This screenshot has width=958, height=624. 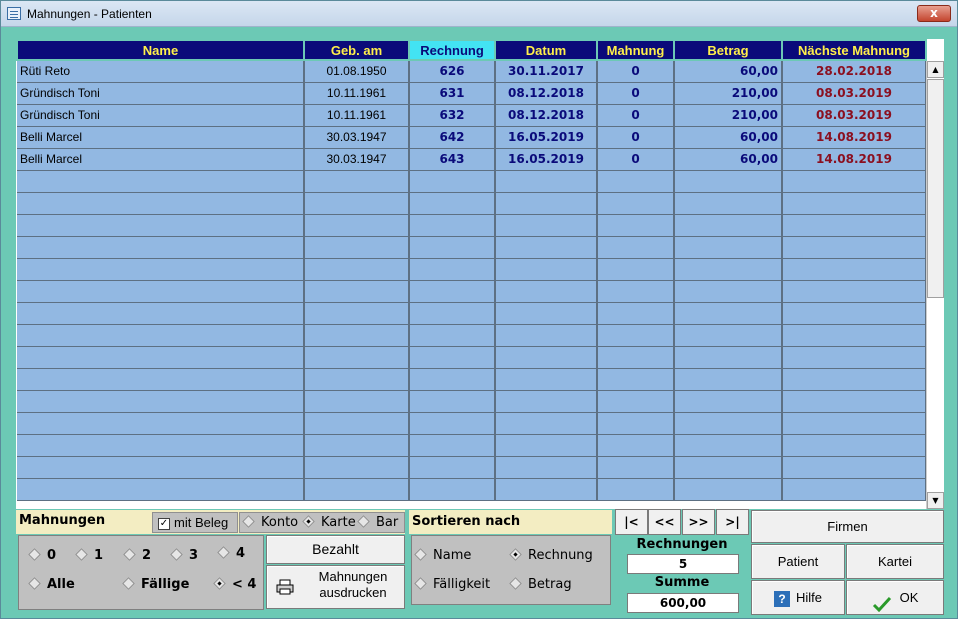 What do you see at coordinates (728, 50) in the screenshot?
I see `column-header: Betrag` at bounding box center [728, 50].